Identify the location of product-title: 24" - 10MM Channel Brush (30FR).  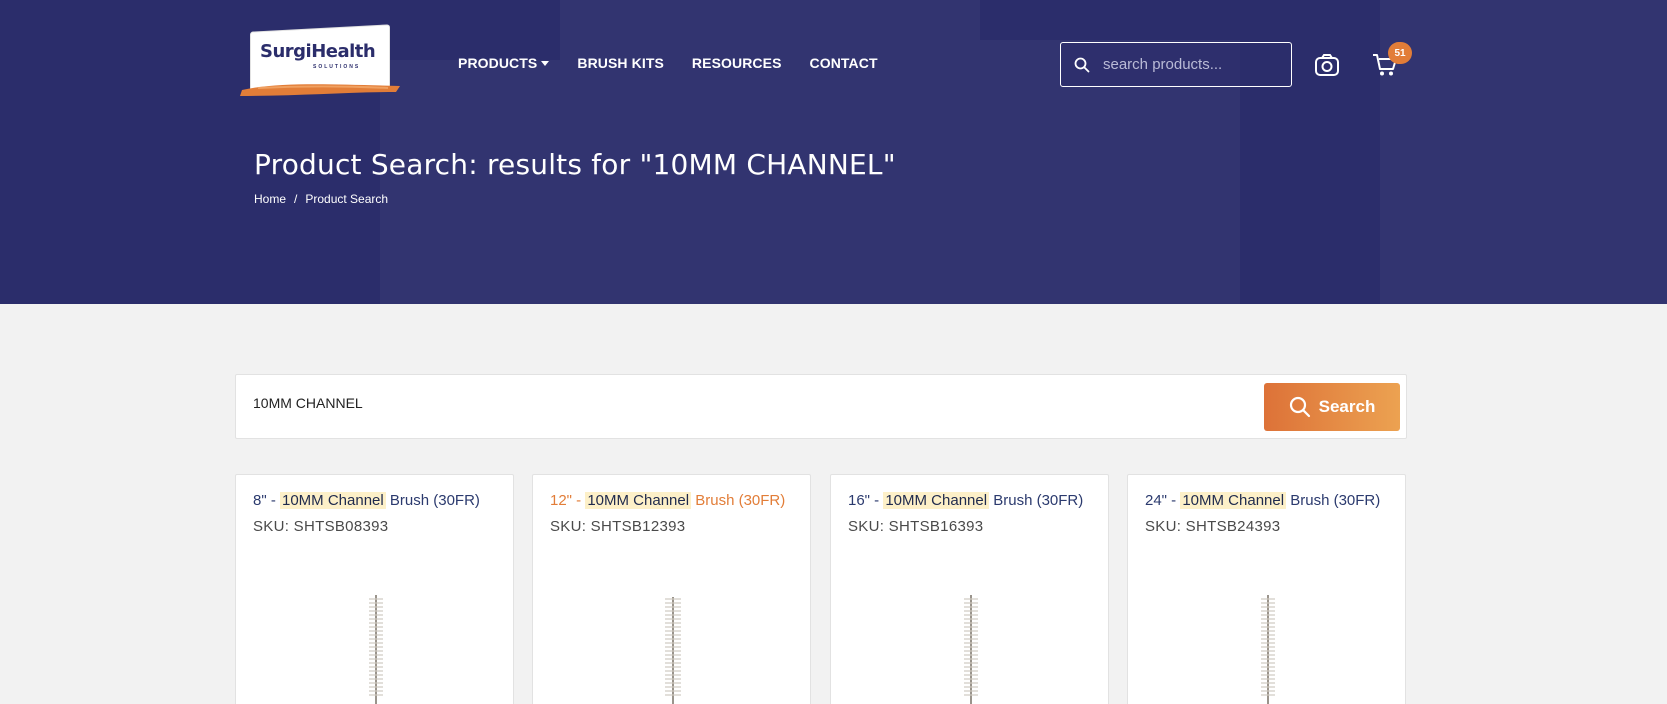
(1262, 500).